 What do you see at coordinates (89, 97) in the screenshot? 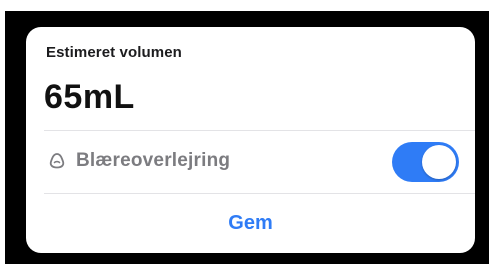
I see `estimated-volume-value: 65mL` at bounding box center [89, 97].